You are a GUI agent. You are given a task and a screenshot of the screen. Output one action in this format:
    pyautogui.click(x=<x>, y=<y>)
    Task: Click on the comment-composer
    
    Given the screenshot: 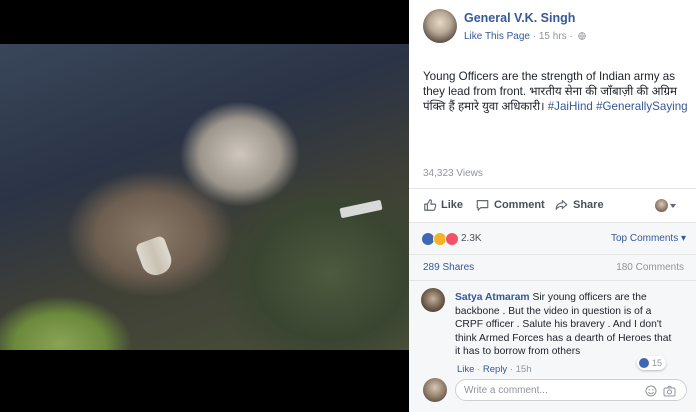 What is the action you would take?
    pyautogui.click(x=552, y=392)
    